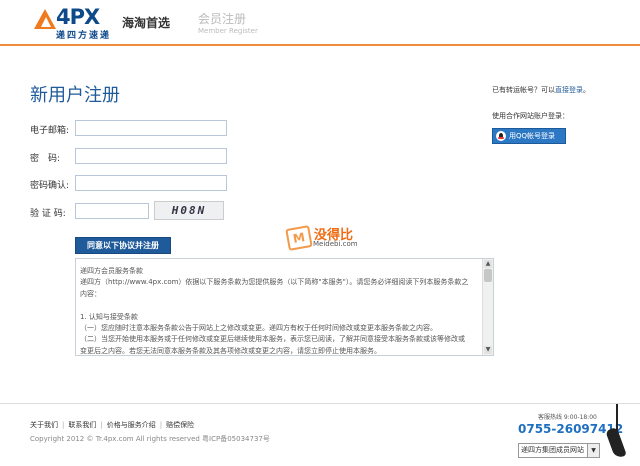  Describe the element at coordinates (78, 17) in the screenshot. I see `logo-text: 4PX` at that location.